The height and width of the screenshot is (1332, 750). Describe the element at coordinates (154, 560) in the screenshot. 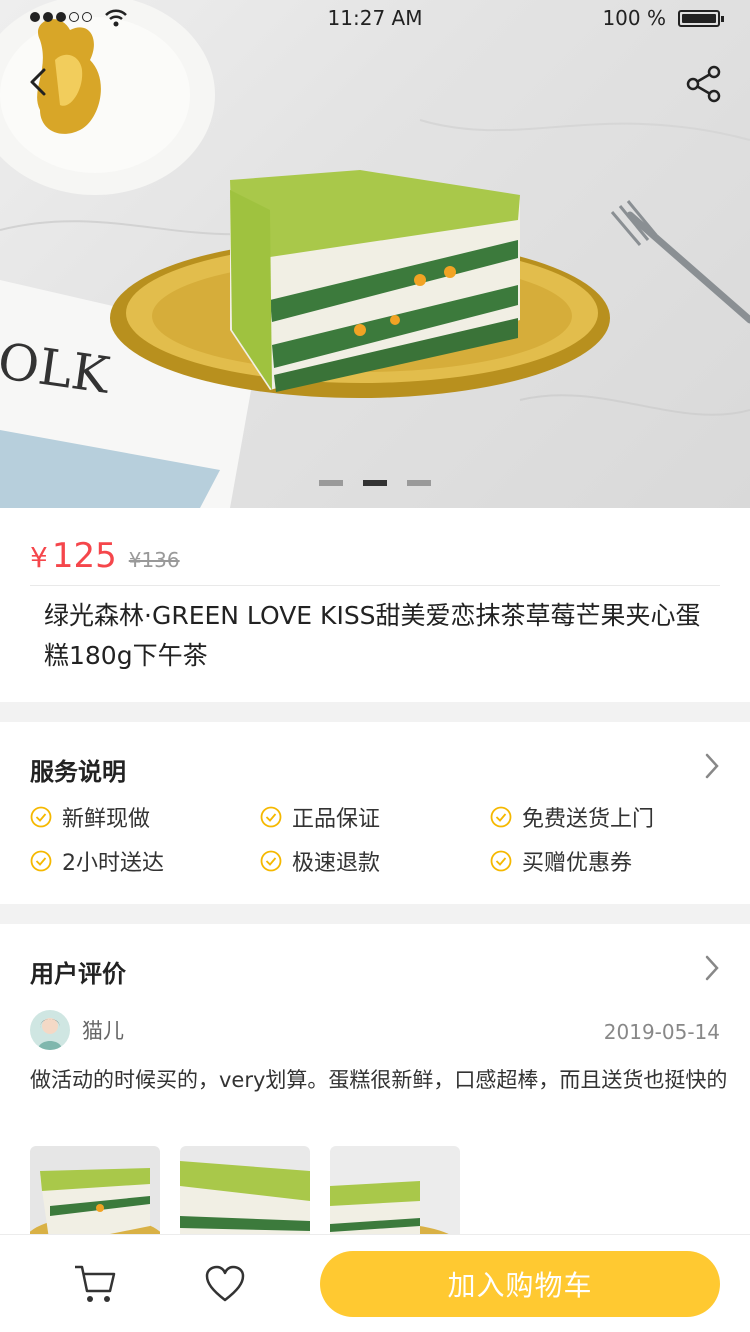

I see `original-price: ¥136` at that location.